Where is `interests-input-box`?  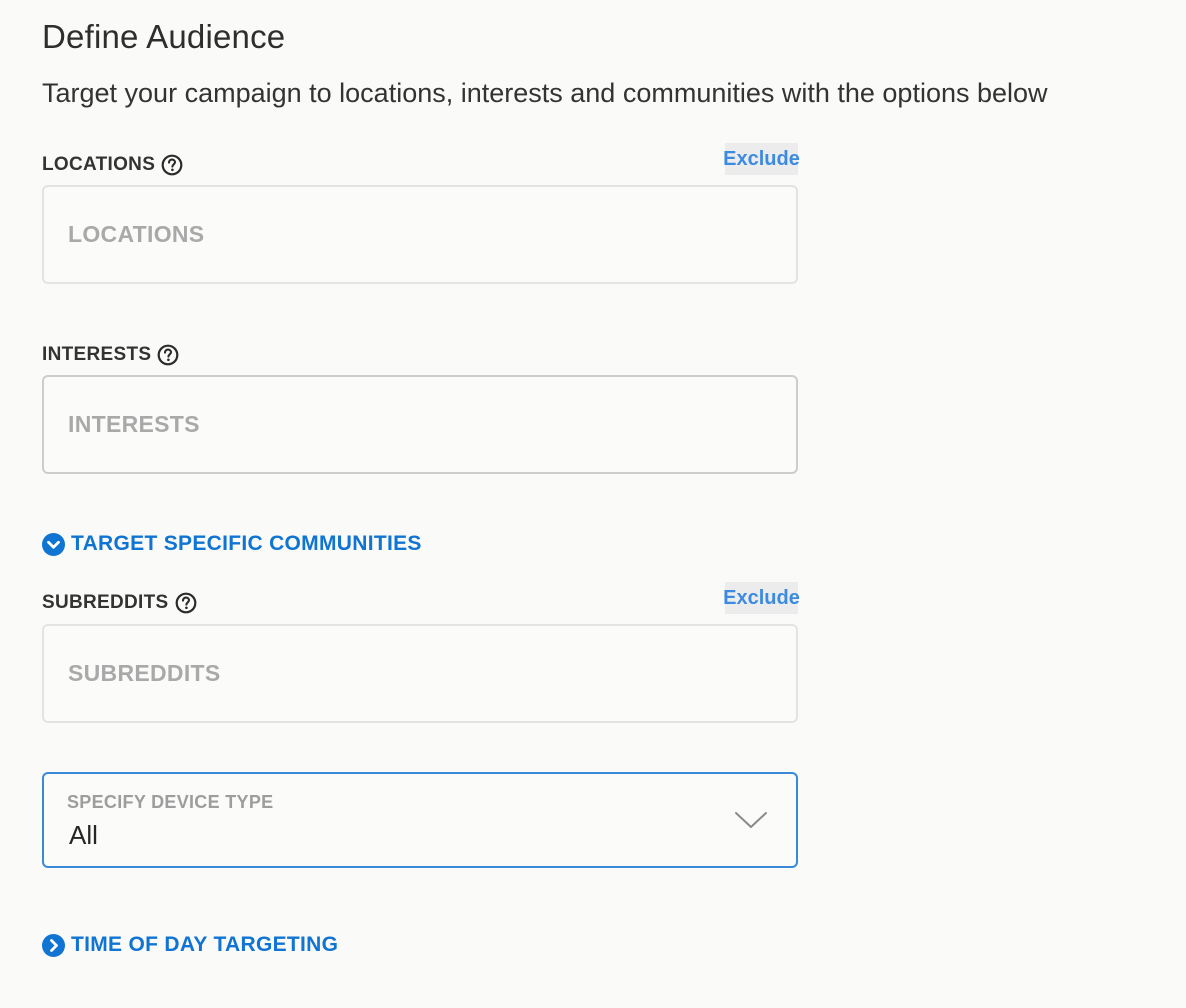
interests-input-box is located at coordinates (420, 424).